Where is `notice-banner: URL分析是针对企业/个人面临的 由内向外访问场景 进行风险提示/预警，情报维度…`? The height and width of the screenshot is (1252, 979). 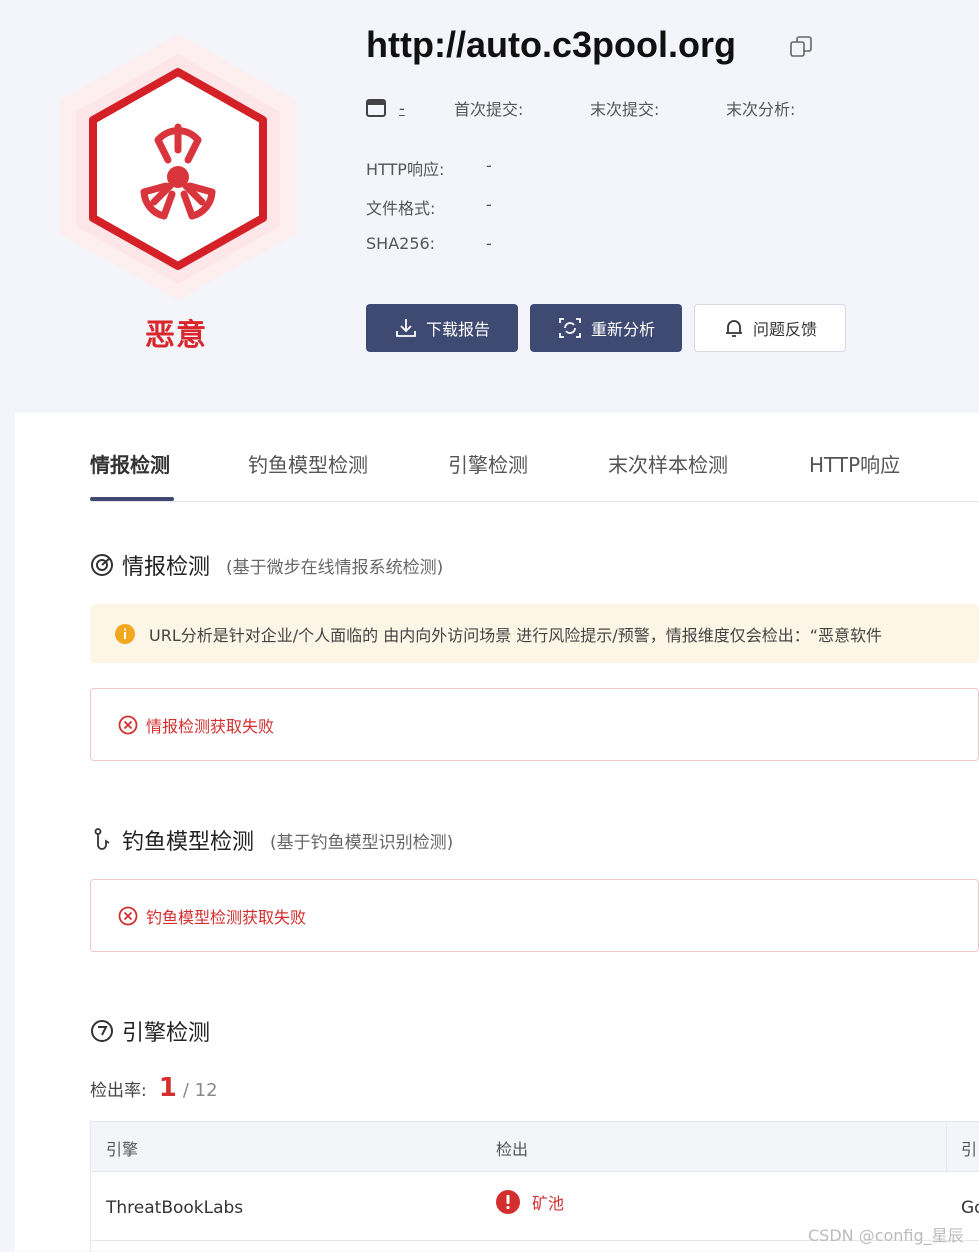
notice-banner: URL分析是针对企业/个人面临的 由内向外访问场景 进行风险提示/预警，情报维度… is located at coordinates (534, 633).